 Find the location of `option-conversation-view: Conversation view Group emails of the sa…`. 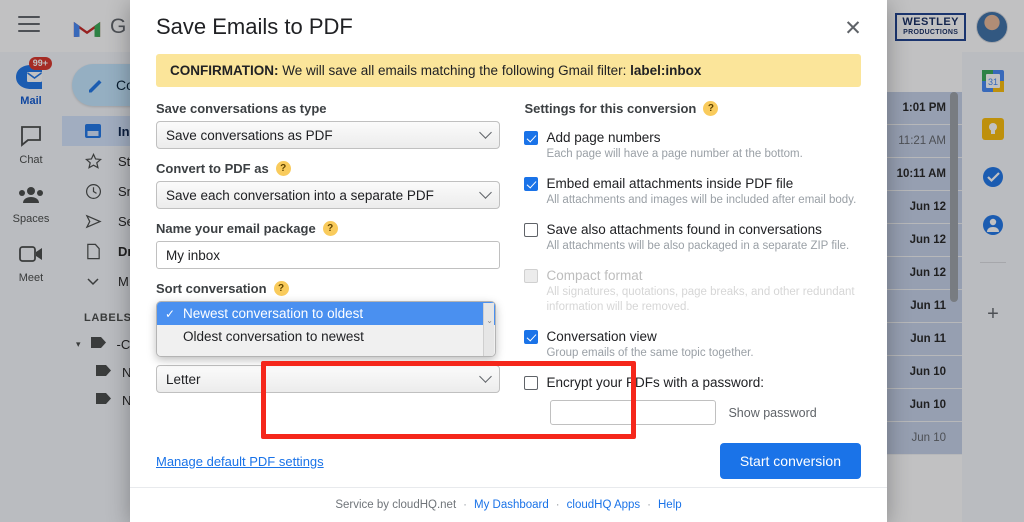

option-conversation-view: Conversation view Group emails of the sa… is located at coordinates (692, 344).